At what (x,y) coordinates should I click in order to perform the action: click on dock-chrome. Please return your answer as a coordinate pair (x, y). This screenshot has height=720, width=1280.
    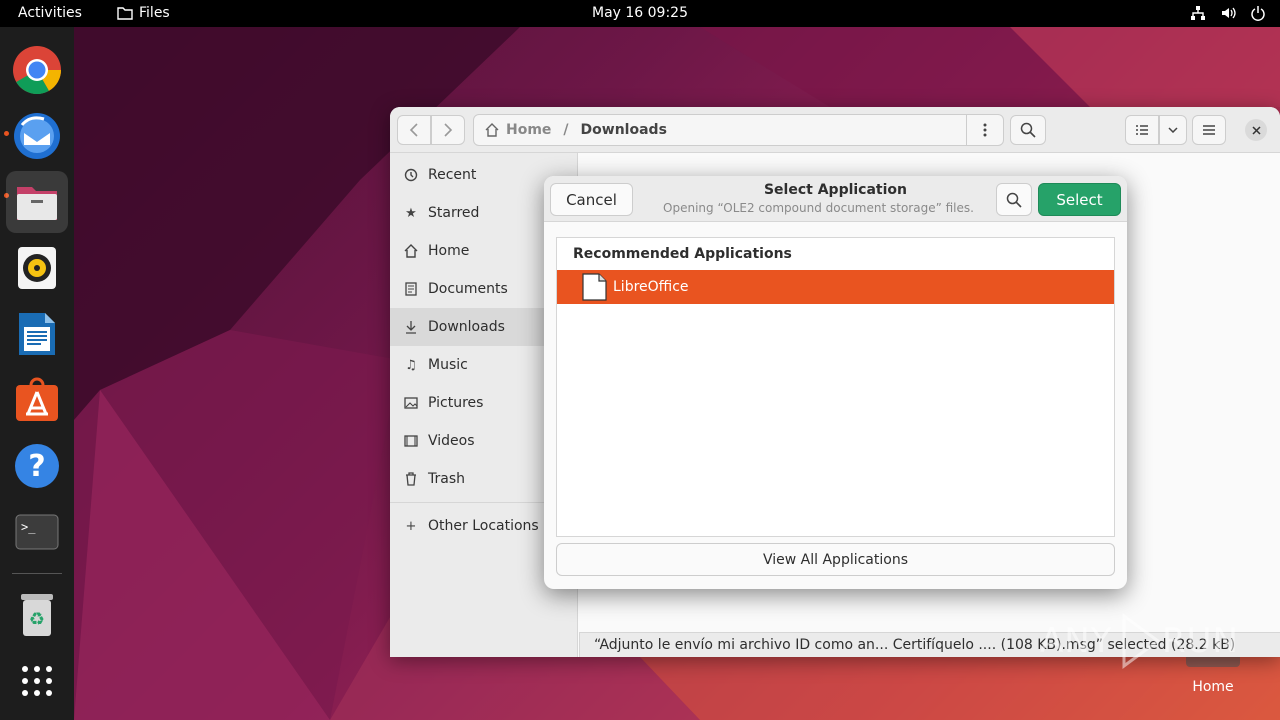
    Looking at the image, I should click on (37, 70).